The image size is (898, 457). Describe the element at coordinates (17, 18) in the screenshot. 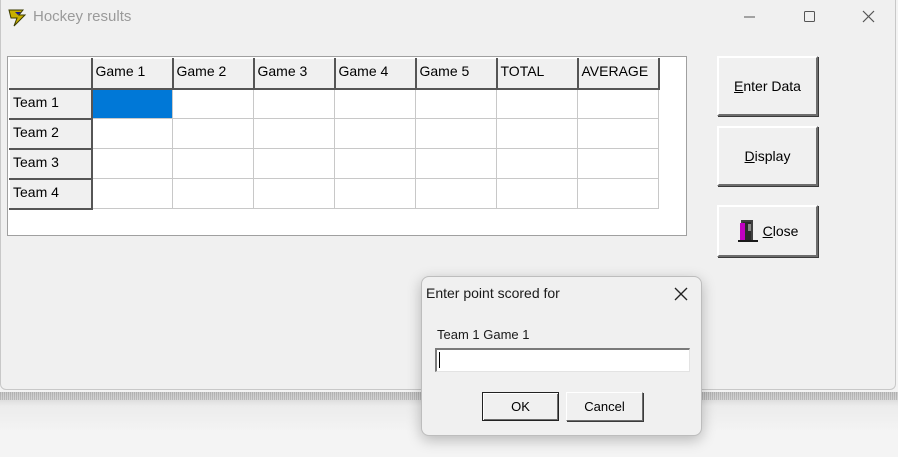

I see `app-icon` at that location.